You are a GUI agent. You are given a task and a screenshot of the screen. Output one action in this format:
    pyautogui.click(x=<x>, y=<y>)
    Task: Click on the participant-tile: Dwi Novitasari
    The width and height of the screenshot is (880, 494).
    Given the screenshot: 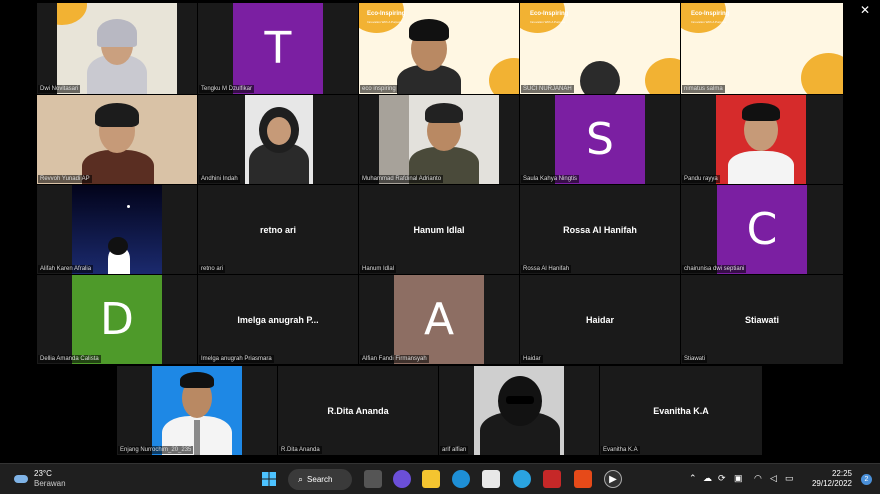 What is the action you would take?
    pyautogui.click(x=117, y=48)
    